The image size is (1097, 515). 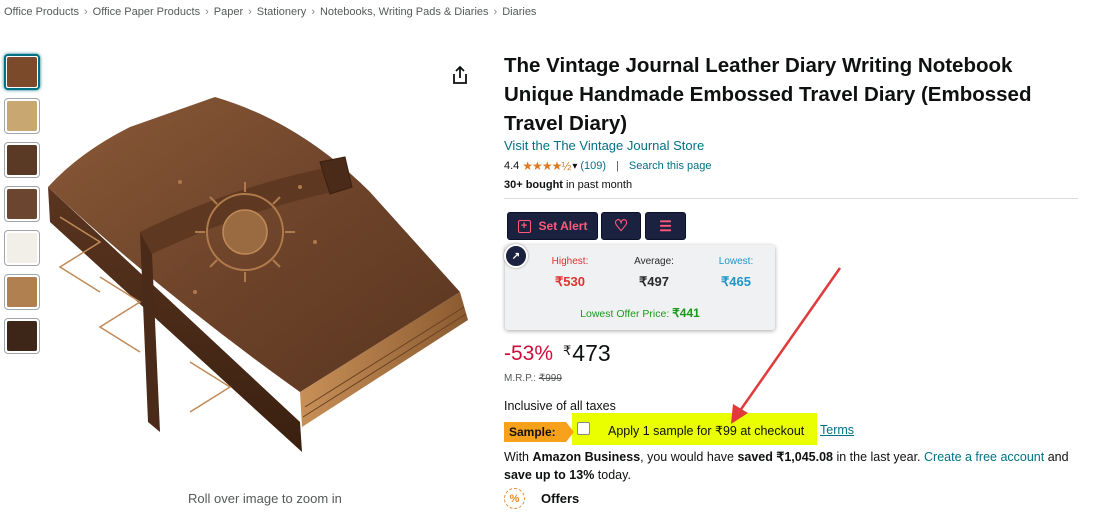 What do you see at coordinates (529, 353) in the screenshot?
I see `discount-percent: -53%` at bounding box center [529, 353].